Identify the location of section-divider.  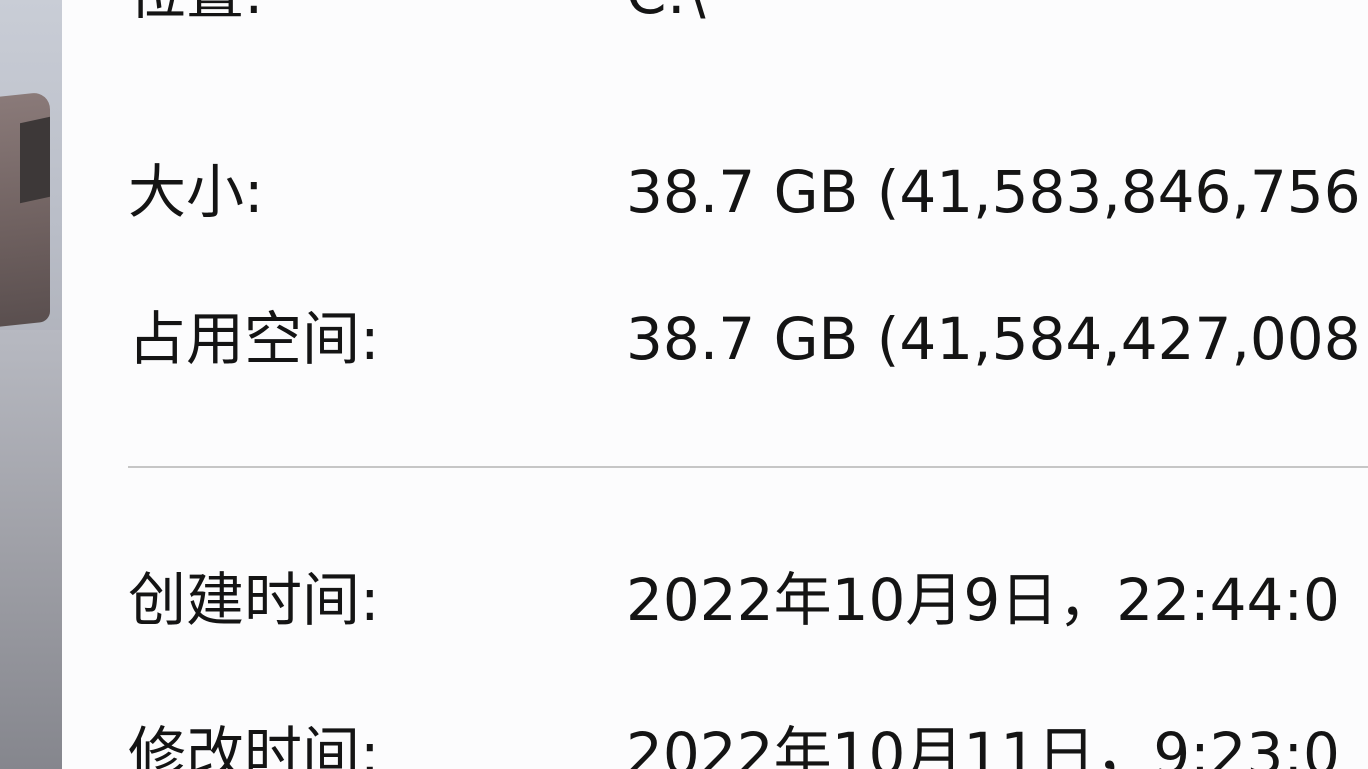
(748, 467).